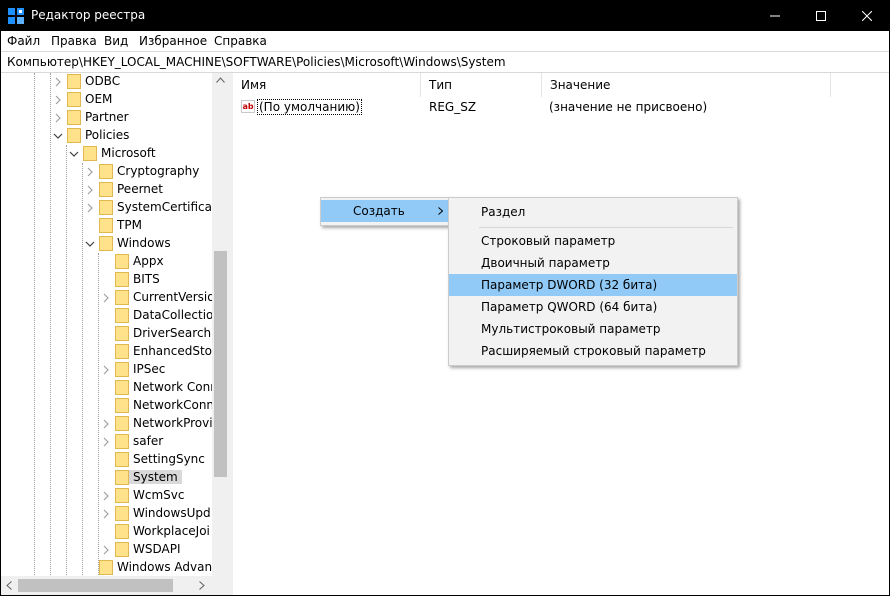  What do you see at coordinates (115, 208) in the screenshot?
I see `tree-item: SystemCertificate` at bounding box center [115, 208].